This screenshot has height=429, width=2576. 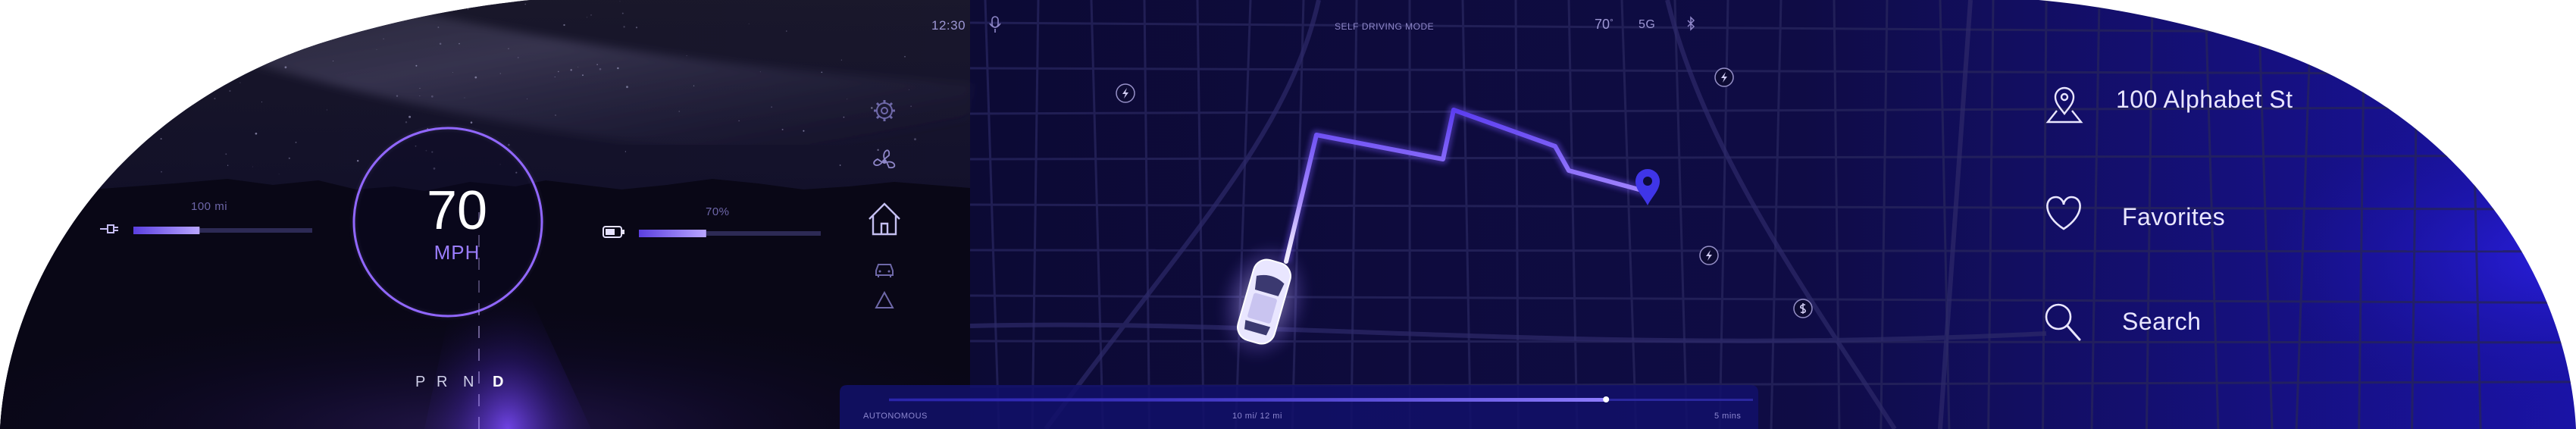 What do you see at coordinates (2174, 216) in the screenshot?
I see `favorites-label: Favorites` at bounding box center [2174, 216].